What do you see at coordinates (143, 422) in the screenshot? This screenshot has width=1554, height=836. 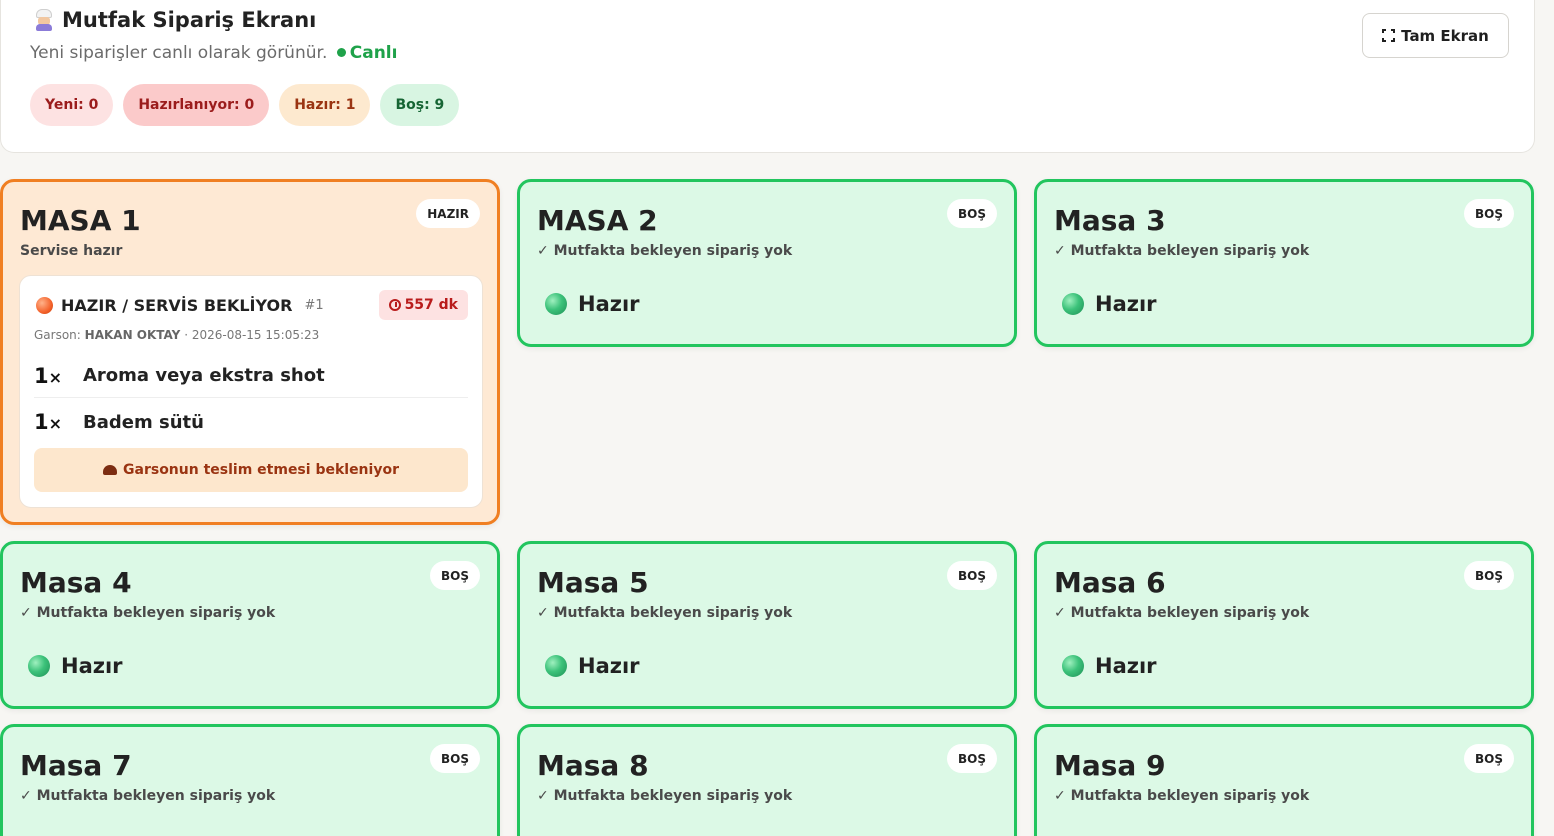 I see `item-name: Badem sütü` at bounding box center [143, 422].